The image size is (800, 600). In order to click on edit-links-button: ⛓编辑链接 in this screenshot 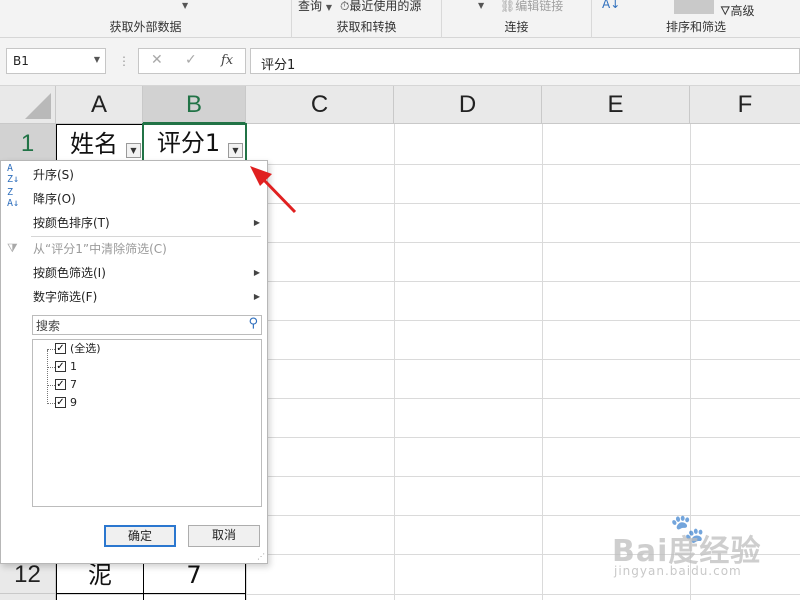, I will do `click(531, 7)`.